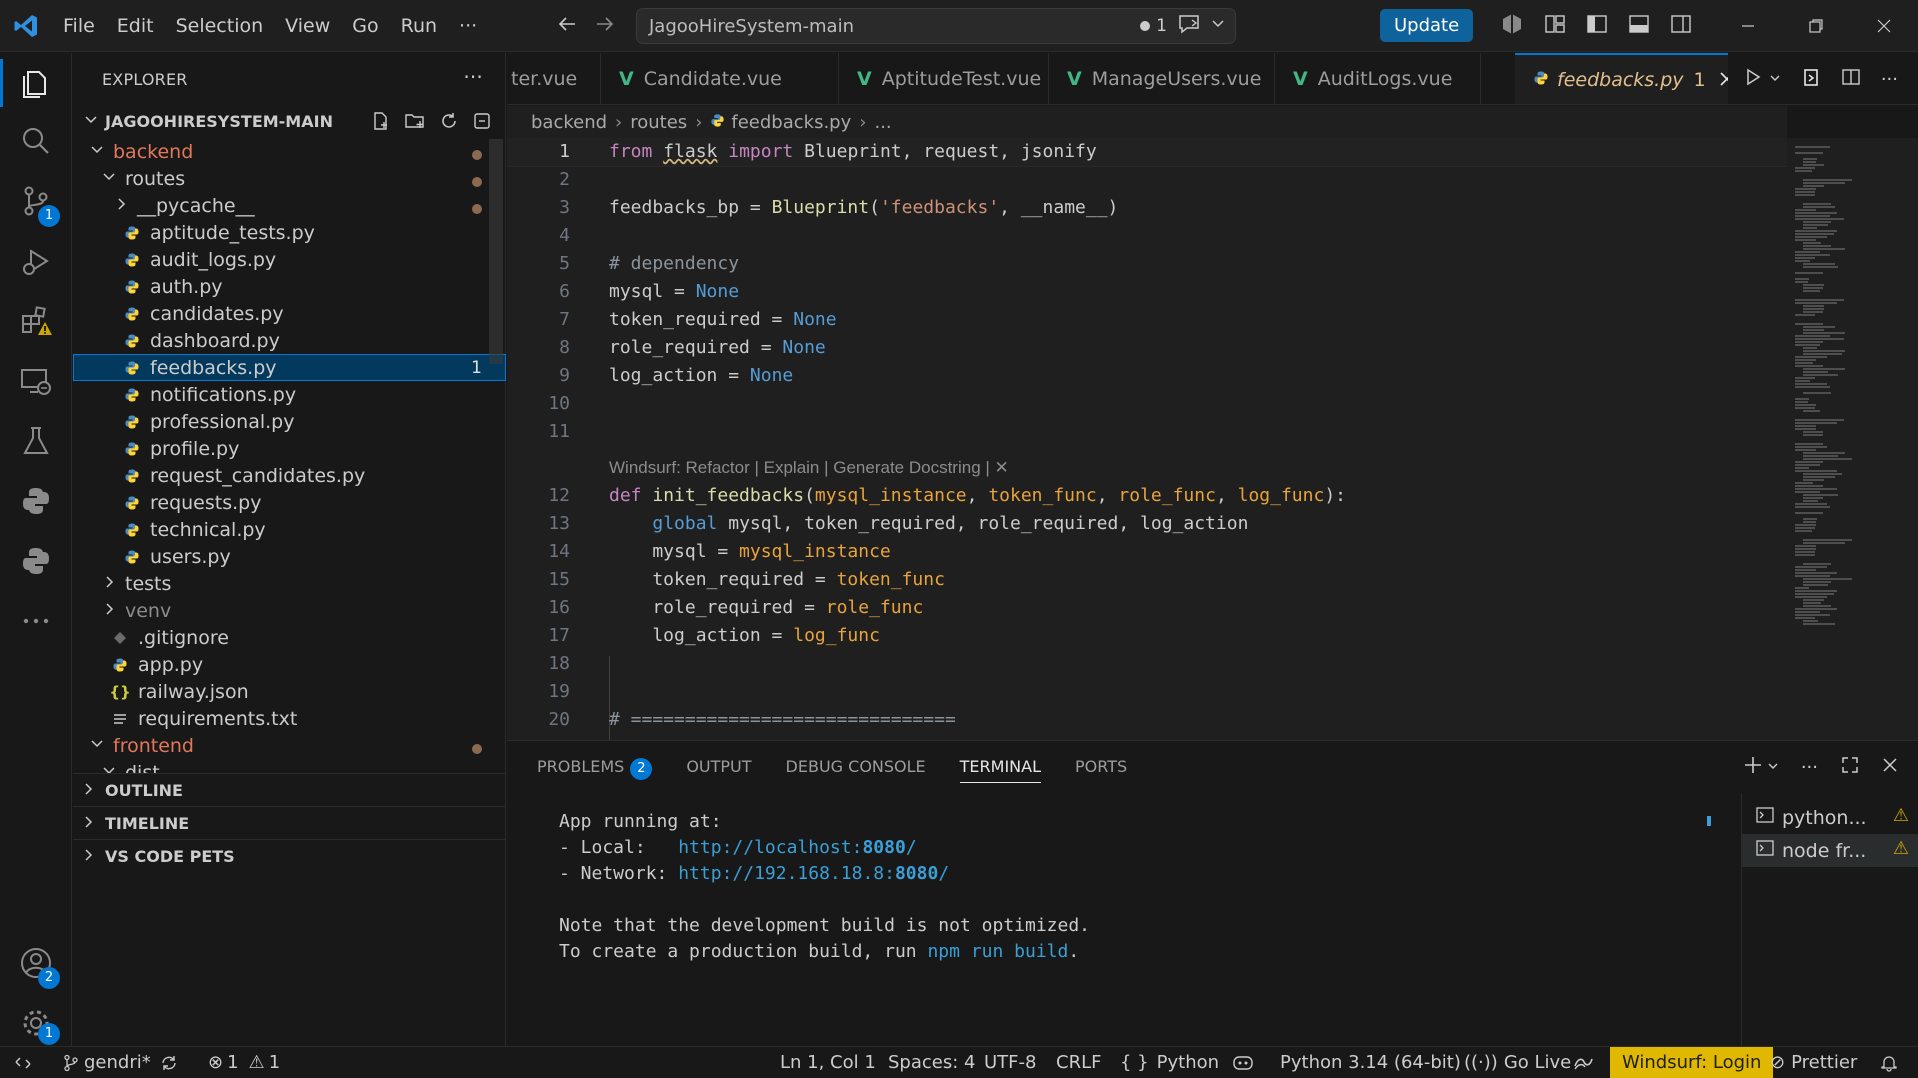  I want to click on toggle-secondary-sidebar-icon, so click(1681, 26).